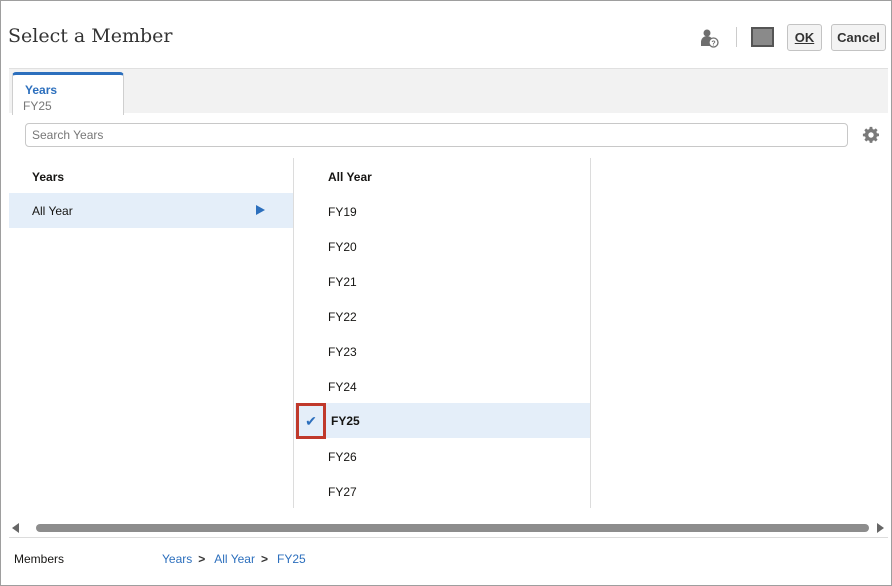  Describe the element at coordinates (442, 491) in the screenshot. I see `list-item: FY27` at that location.